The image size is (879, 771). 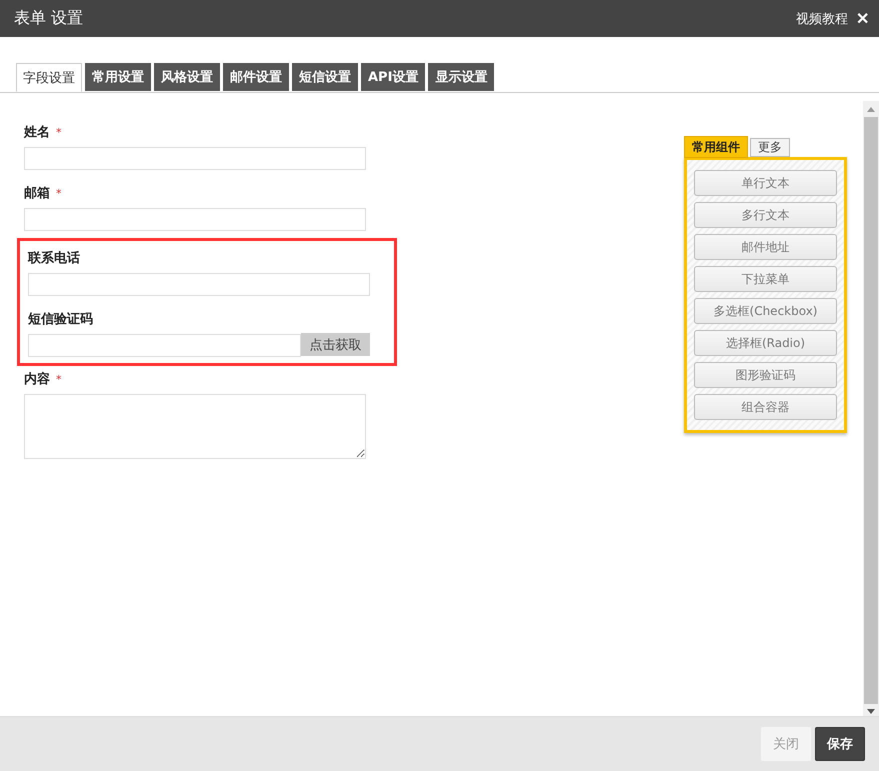 I want to click on save-button: 保存, so click(x=840, y=744).